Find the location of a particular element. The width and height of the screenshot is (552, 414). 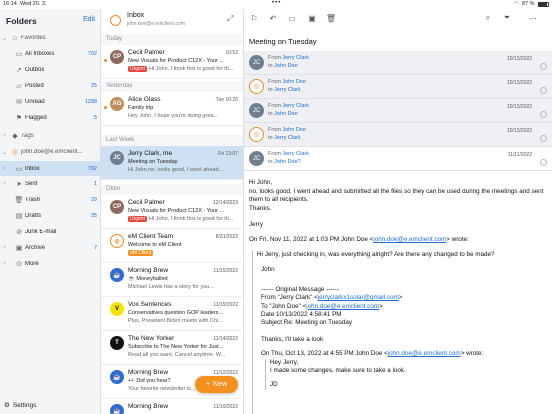

new-message-button: + New is located at coordinates (216, 384).